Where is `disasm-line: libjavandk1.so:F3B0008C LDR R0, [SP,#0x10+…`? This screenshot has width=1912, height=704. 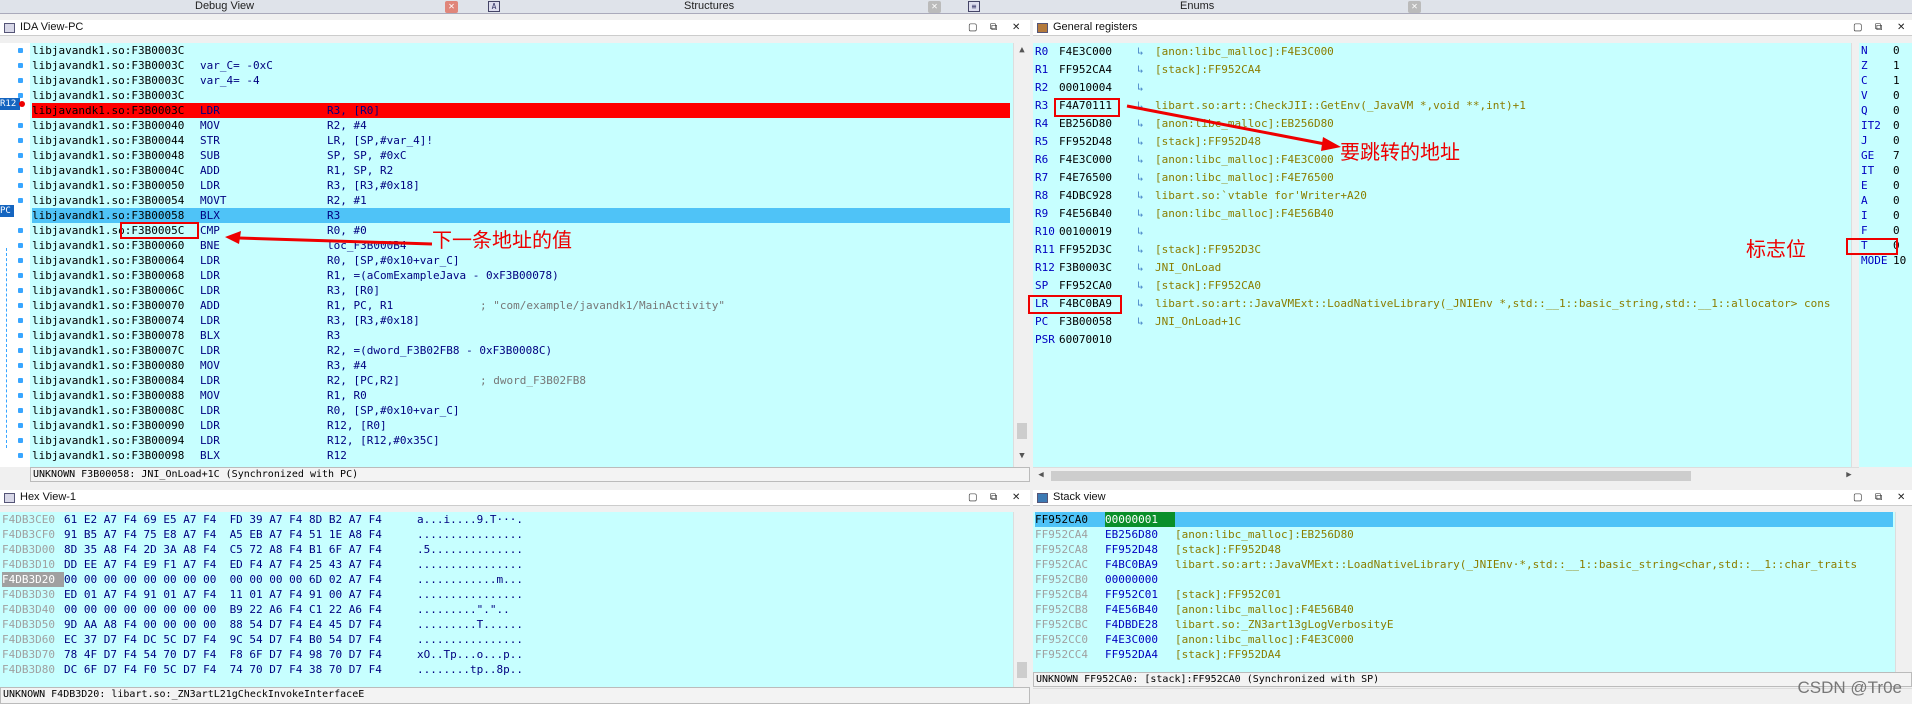
disasm-line: libjavandk1.so:F3B0008C LDR R0, [SP,#0x10+… is located at coordinates (521, 410).